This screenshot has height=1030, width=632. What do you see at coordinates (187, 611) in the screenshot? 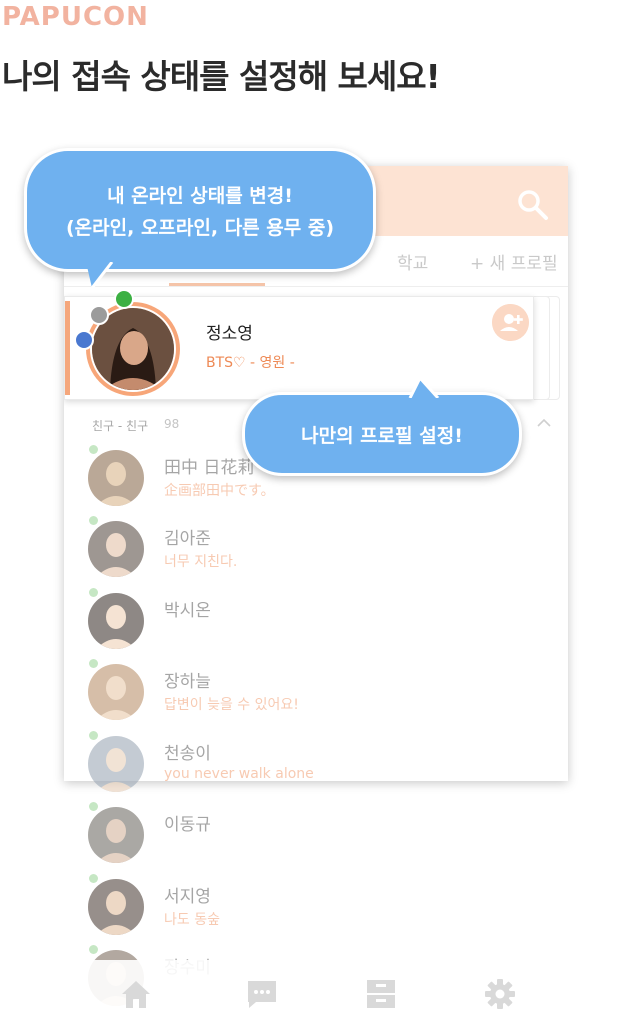
I see `friend-name: 박시온` at bounding box center [187, 611].